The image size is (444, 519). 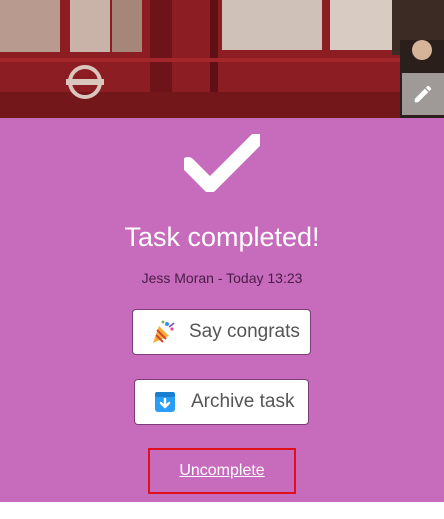 I want to click on bottom-strip, so click(x=222, y=510).